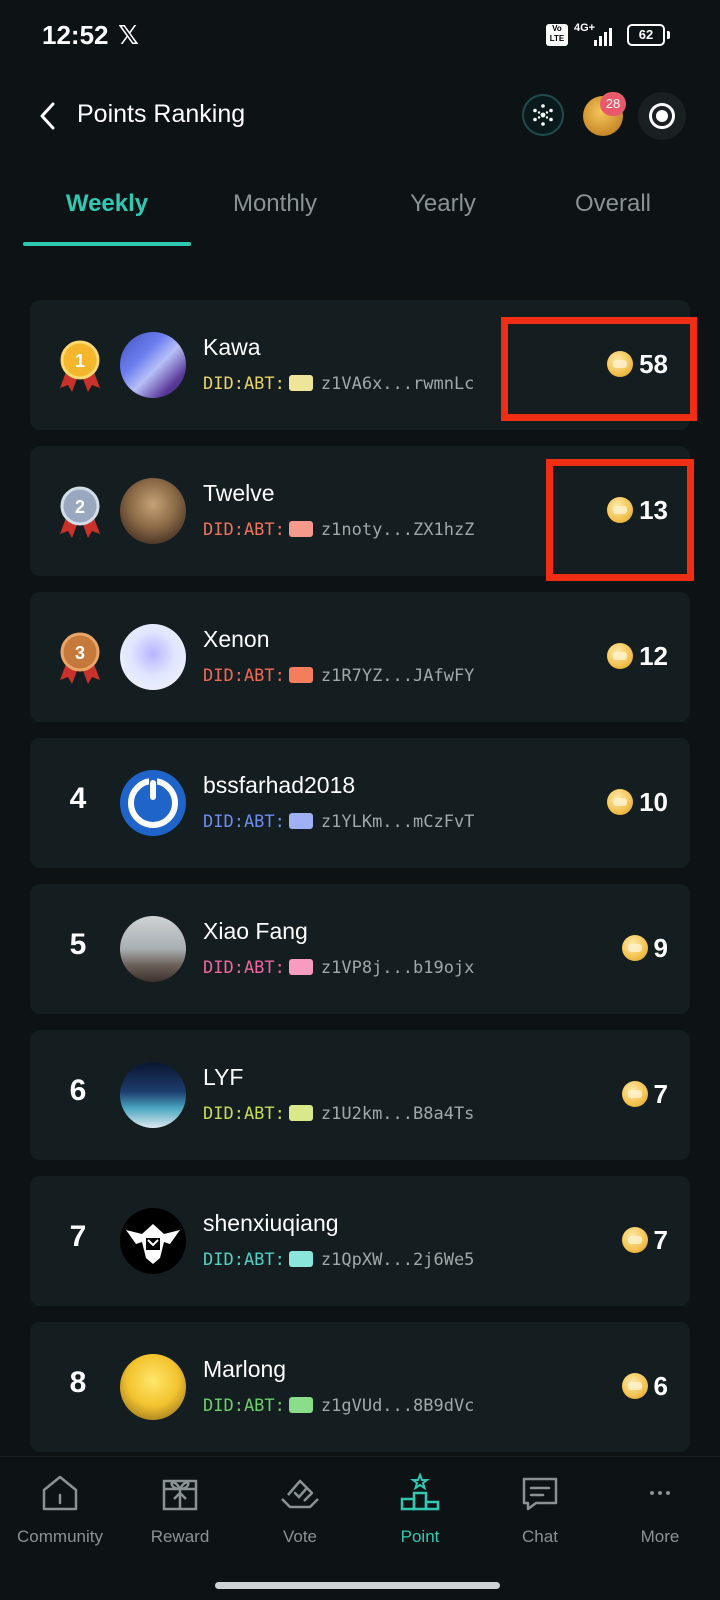 The height and width of the screenshot is (1600, 720). I want to click on chat-icon, so click(540, 1494).